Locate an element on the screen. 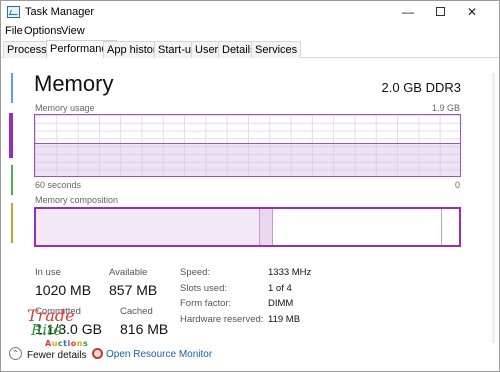  vertical-scrollbar is located at coordinates (493, 208).